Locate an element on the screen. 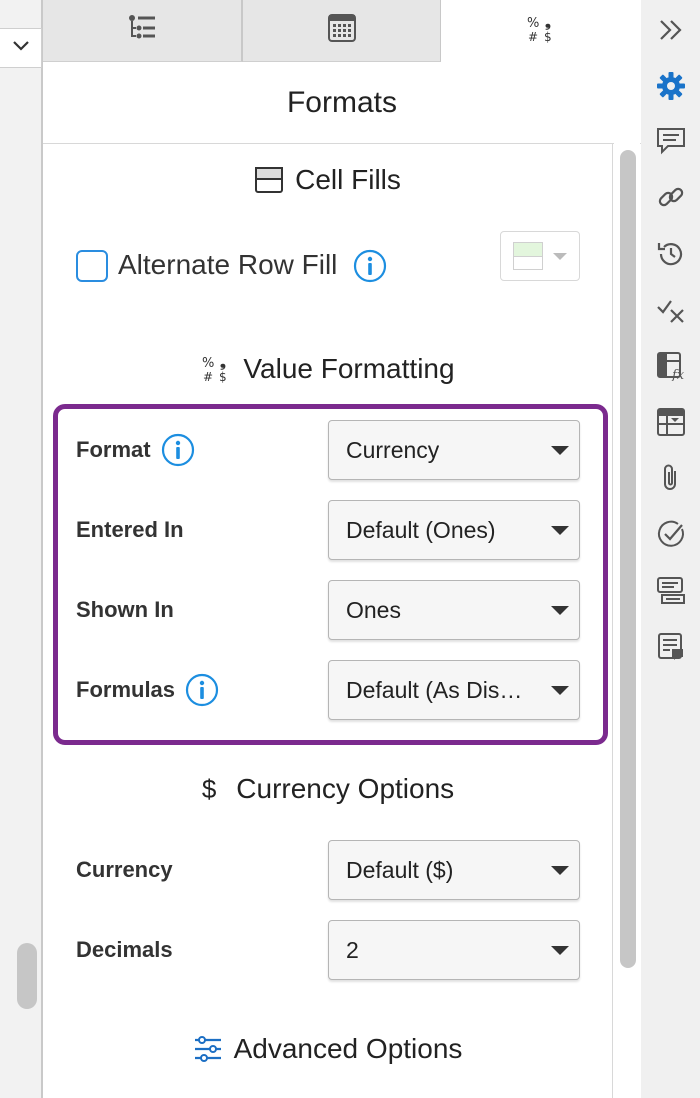 This screenshot has width=700, height=1098. panel-tabs: % ❟ # $ is located at coordinates (342, 31).